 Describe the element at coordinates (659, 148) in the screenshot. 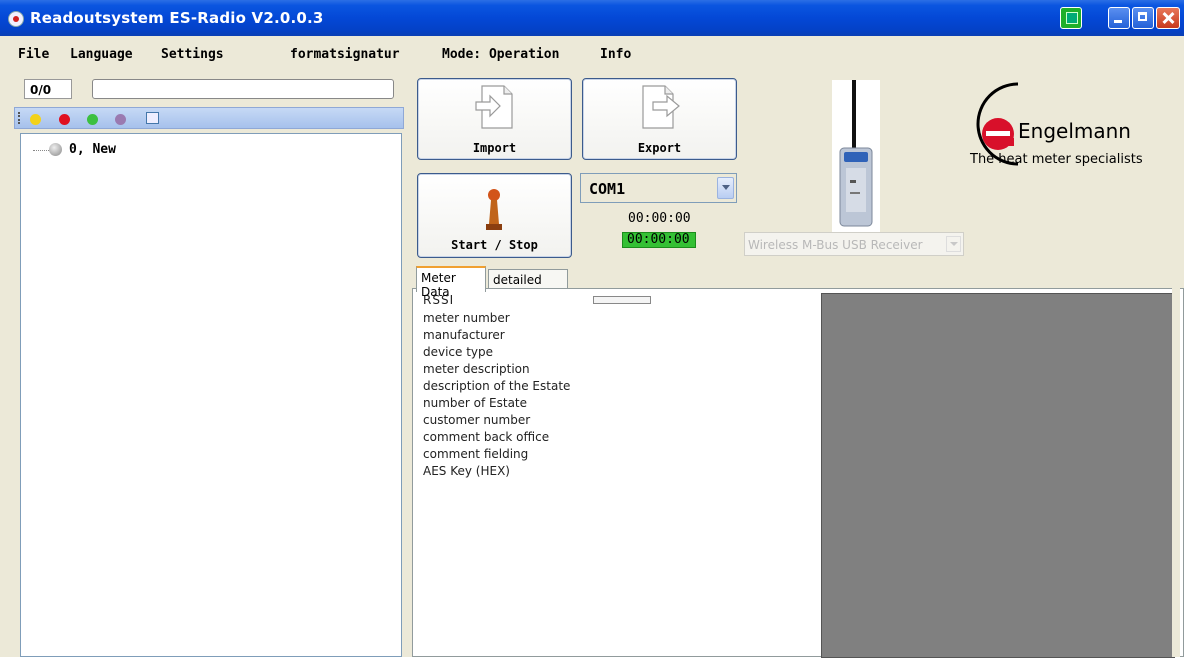

I see `export-label: Export` at that location.